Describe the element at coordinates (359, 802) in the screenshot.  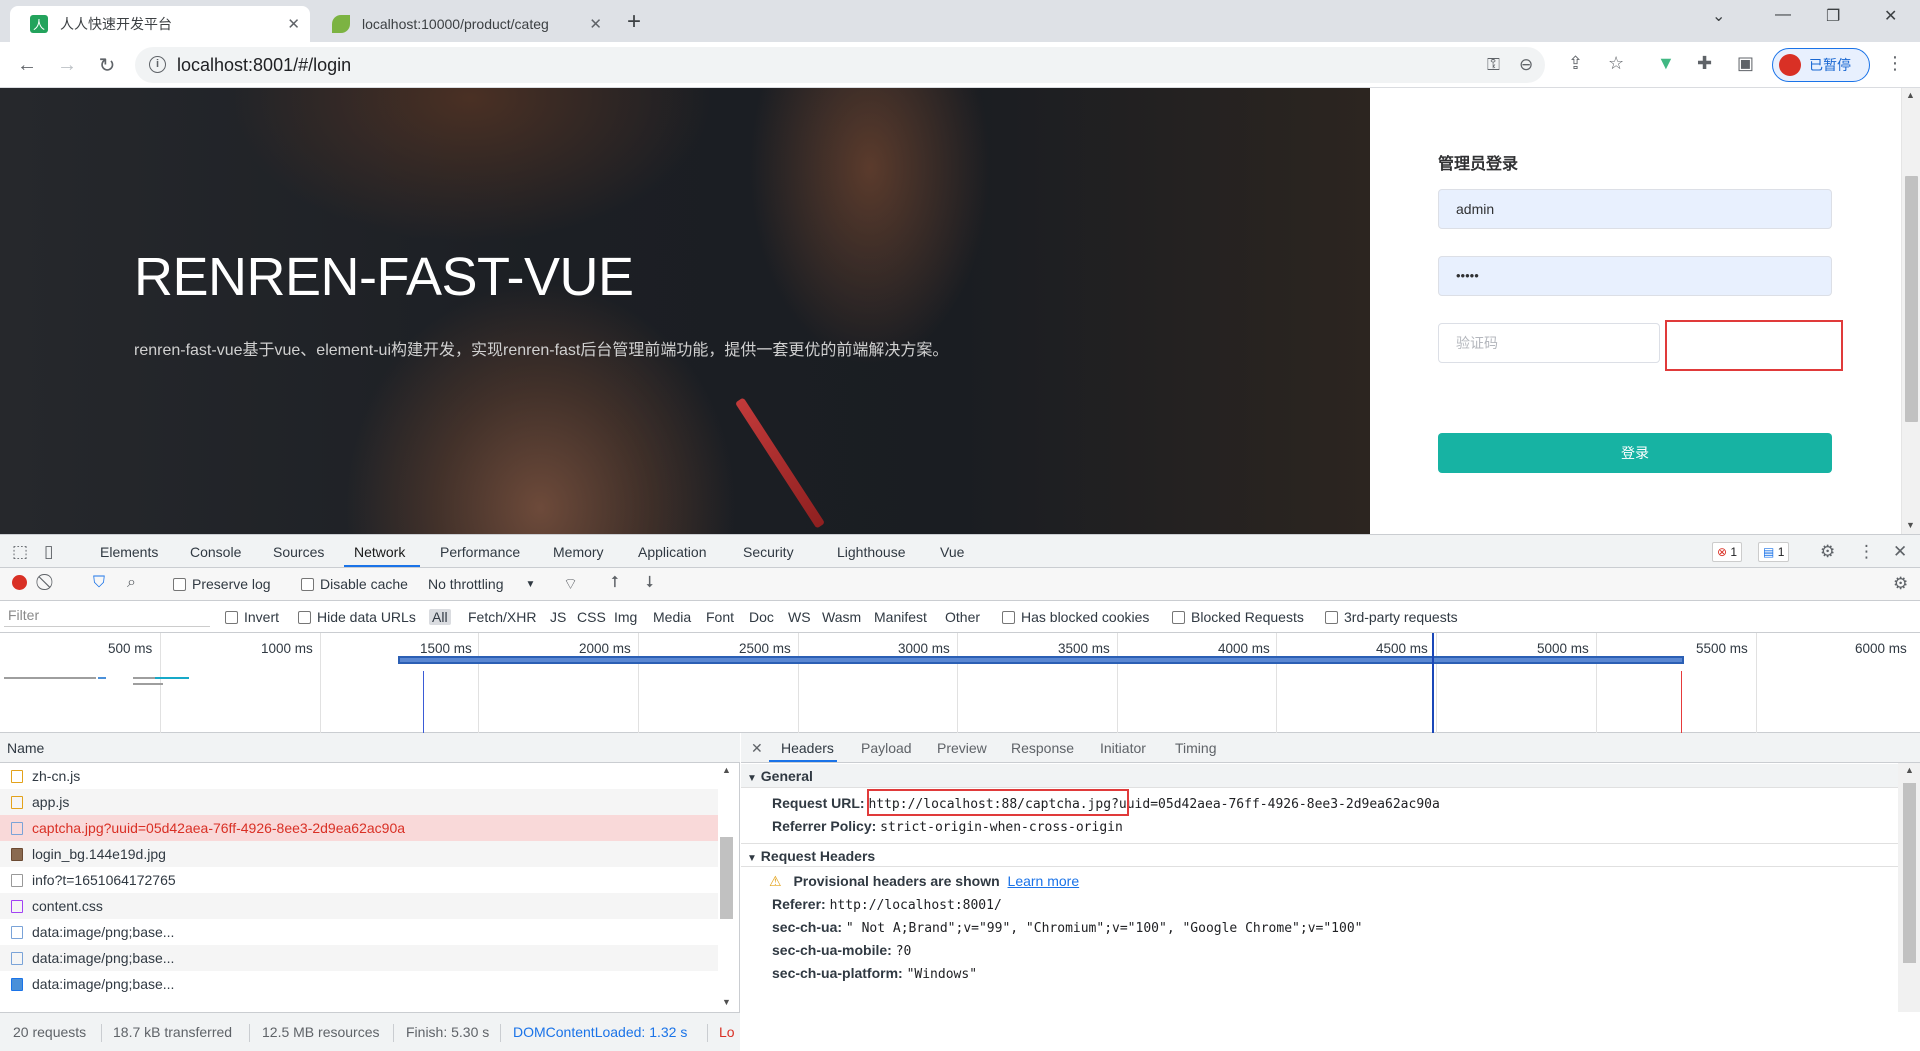
I see `request-row: app.js` at that location.